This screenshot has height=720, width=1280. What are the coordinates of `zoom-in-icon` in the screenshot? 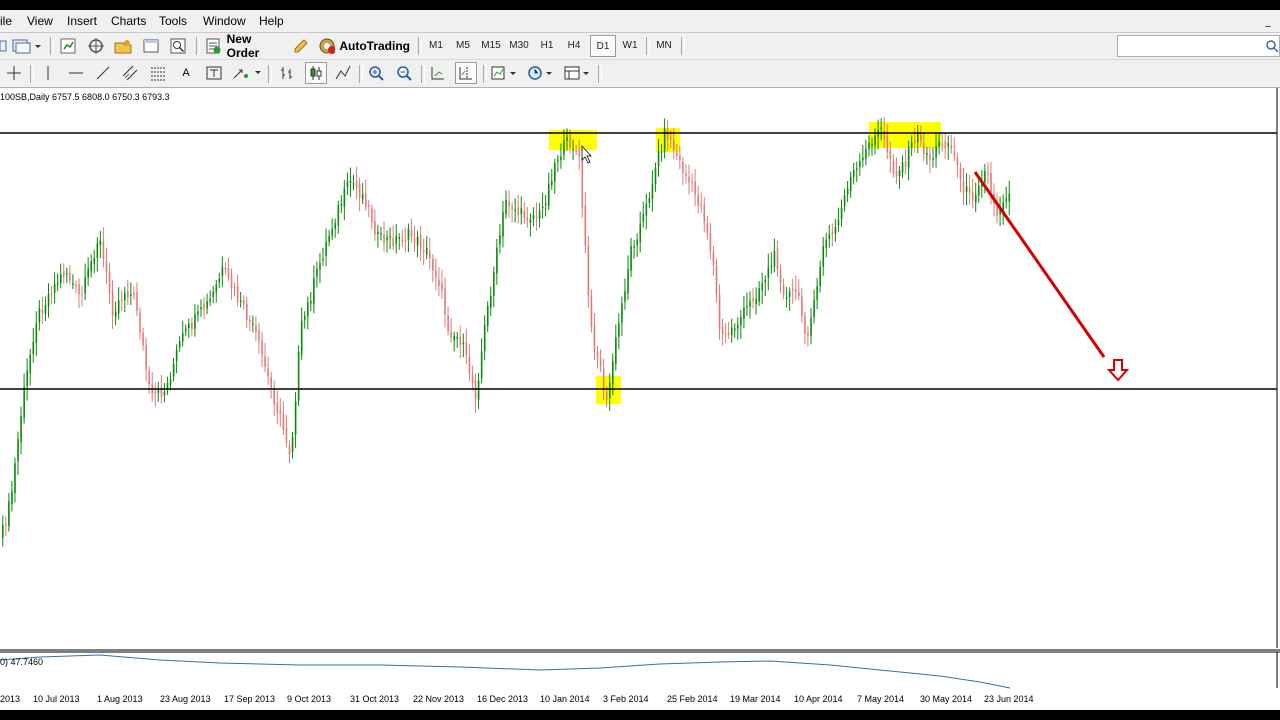 It's located at (376, 73).